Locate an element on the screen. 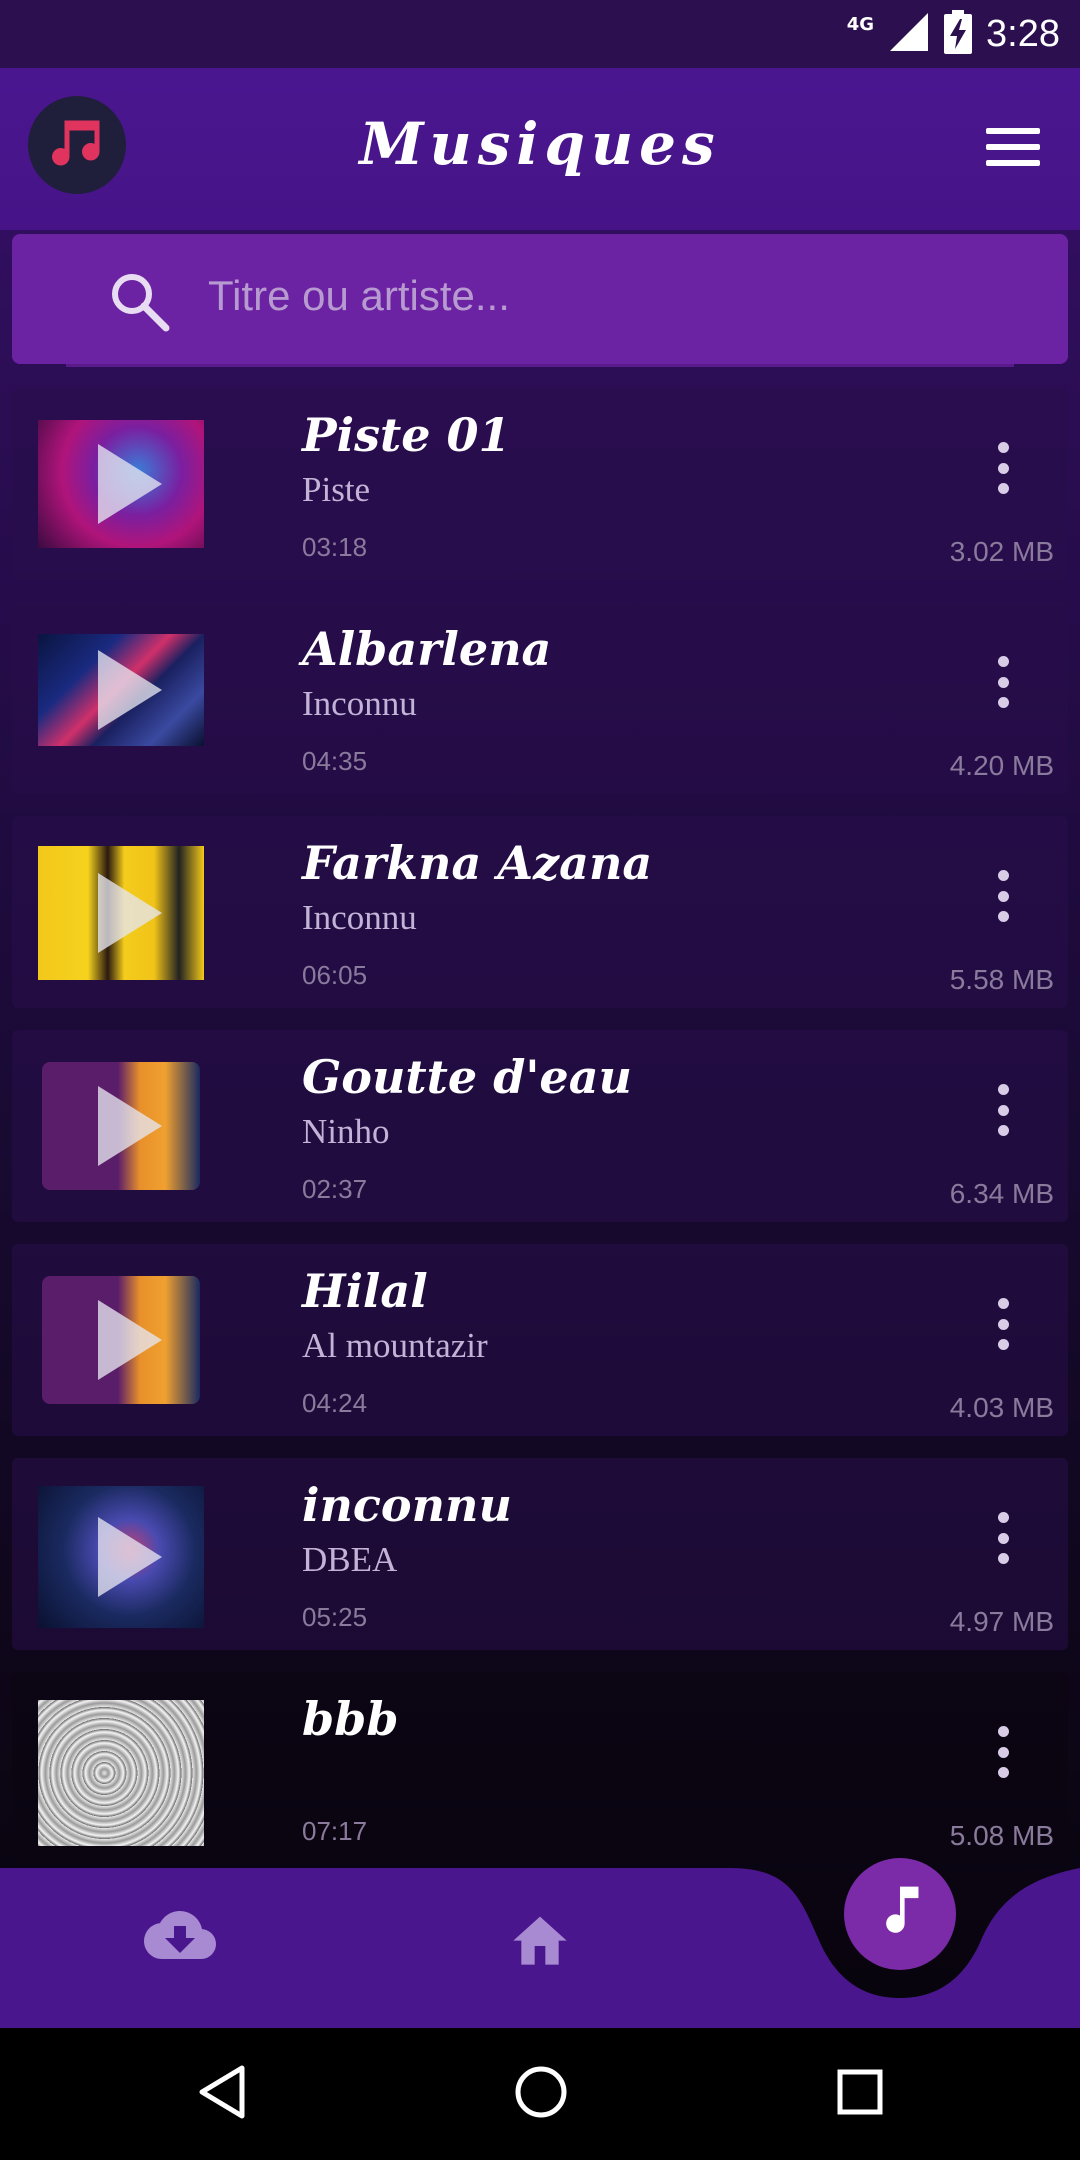 The image size is (1080, 2160). search-bar is located at coordinates (540, 299).